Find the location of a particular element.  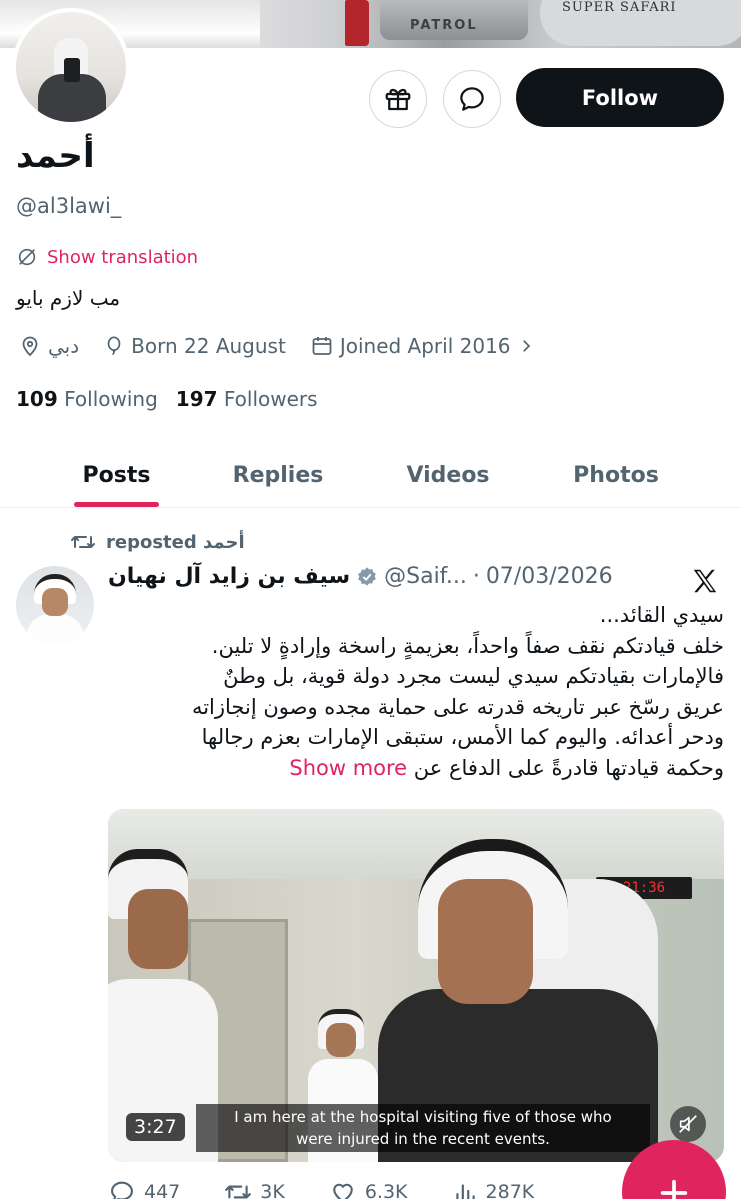

like-button: 6.3K is located at coordinates (368, 1188).